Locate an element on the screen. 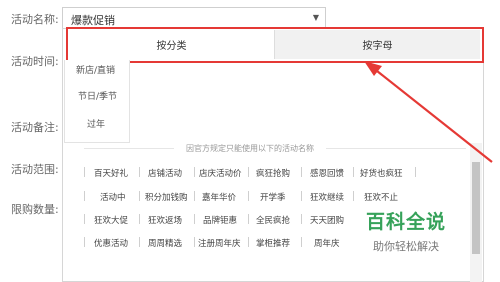 This screenshot has width=500, height=282. watermark-subtitle: 助你轻松解决 is located at coordinates (406, 246).